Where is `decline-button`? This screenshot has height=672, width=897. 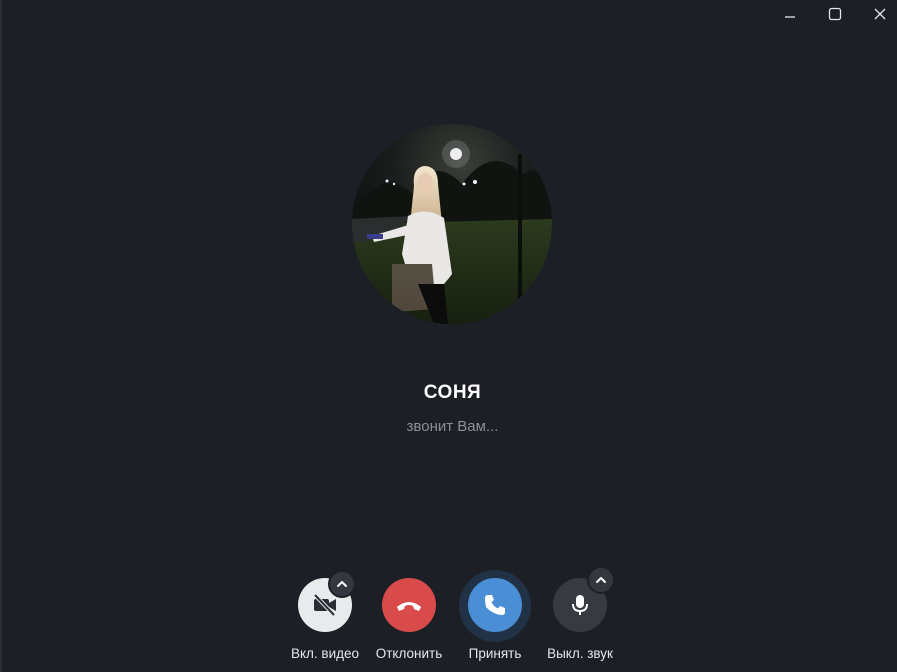 decline-button is located at coordinates (409, 605).